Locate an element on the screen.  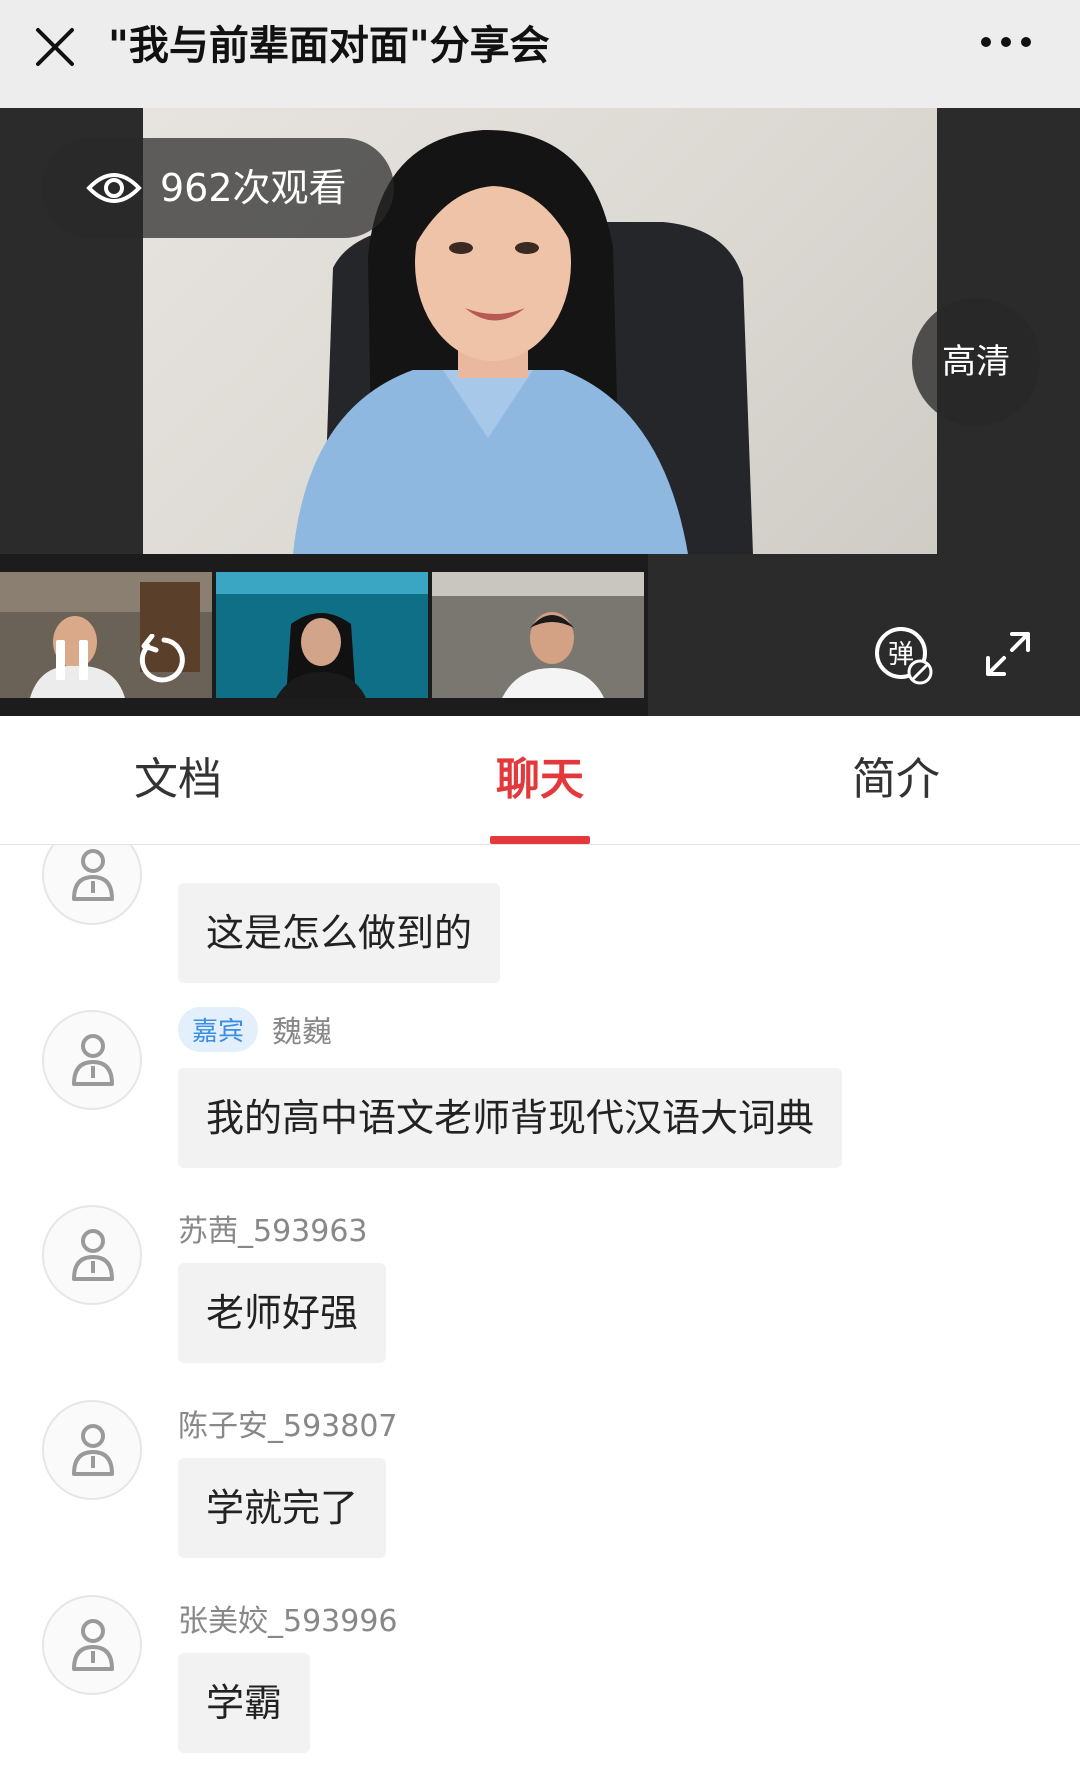
message-header: 陈子安_593807 is located at coordinates (288, 1423).